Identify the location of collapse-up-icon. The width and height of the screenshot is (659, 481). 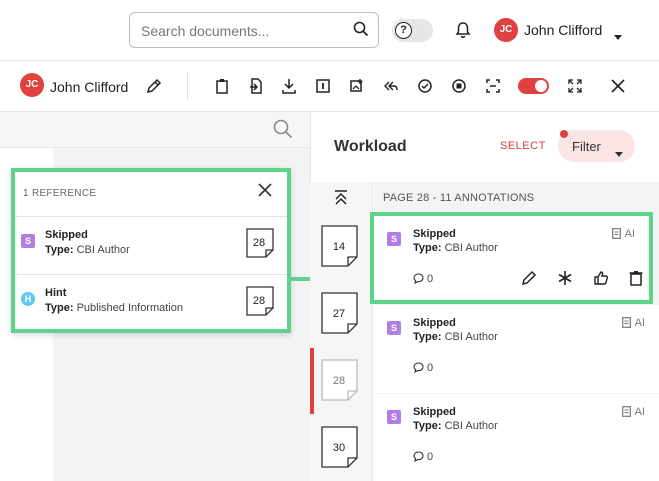
(341, 199).